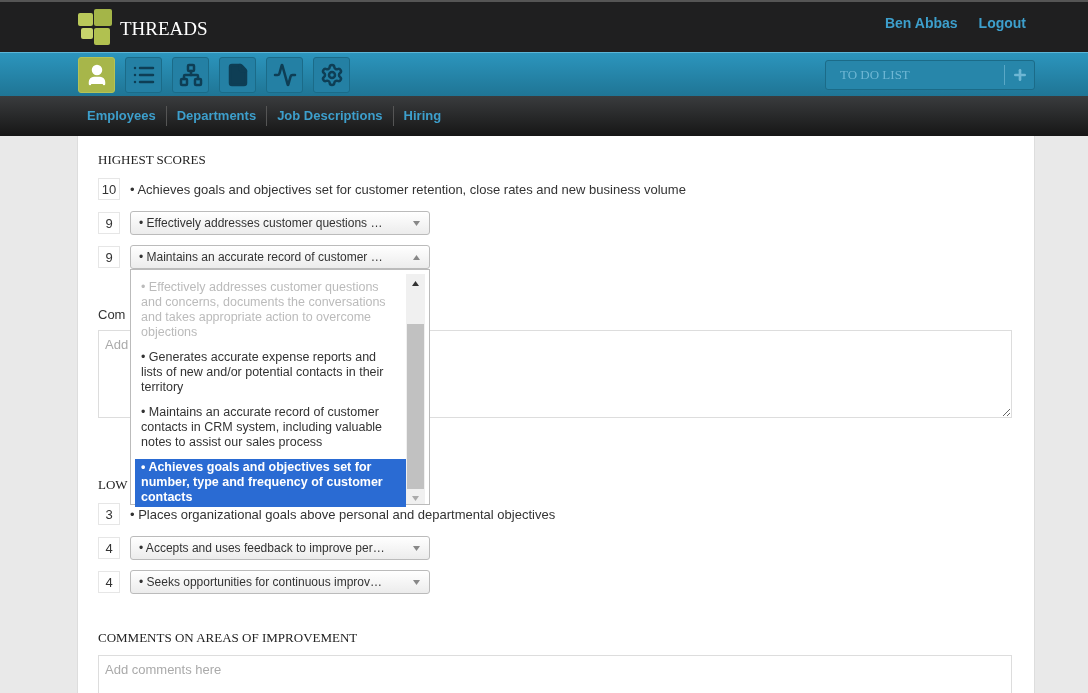 This screenshot has height=693, width=1088. Describe the element at coordinates (915, 74) in the screenshot. I see `todo-input: TO DO LIST` at that location.